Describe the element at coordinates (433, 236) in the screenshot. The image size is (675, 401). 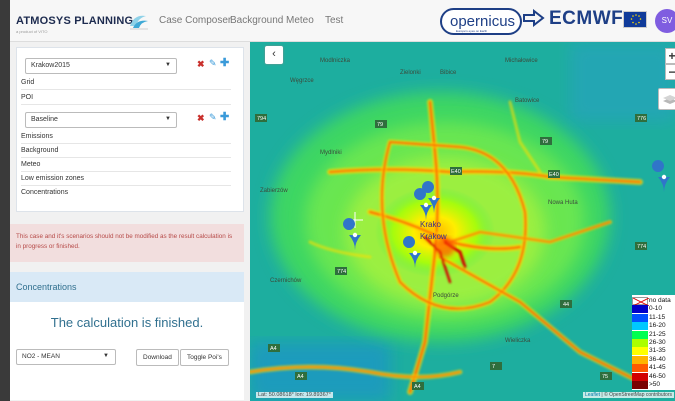
I see `map-label-krakow-2: Krakow` at that location.